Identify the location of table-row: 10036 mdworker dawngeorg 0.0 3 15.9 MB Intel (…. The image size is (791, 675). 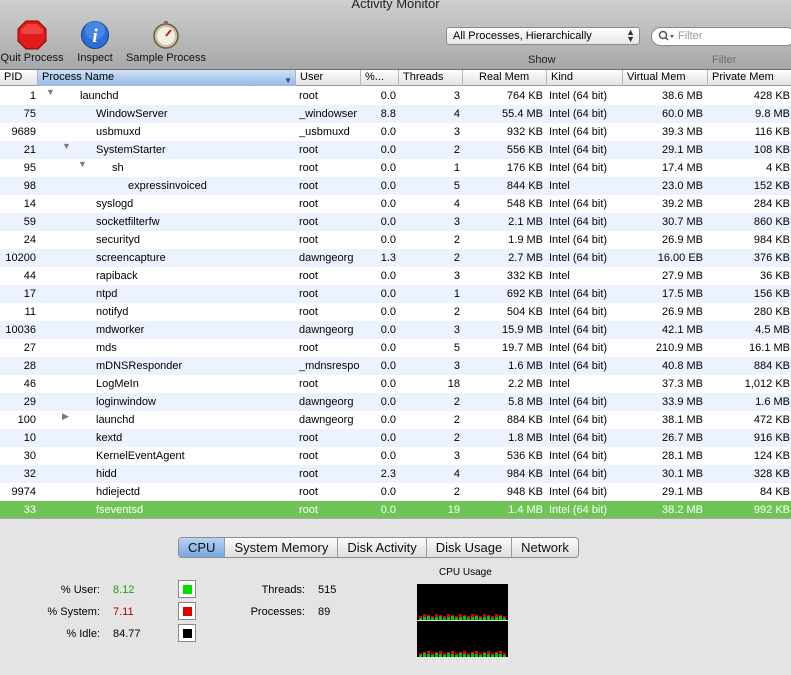
(395, 330).